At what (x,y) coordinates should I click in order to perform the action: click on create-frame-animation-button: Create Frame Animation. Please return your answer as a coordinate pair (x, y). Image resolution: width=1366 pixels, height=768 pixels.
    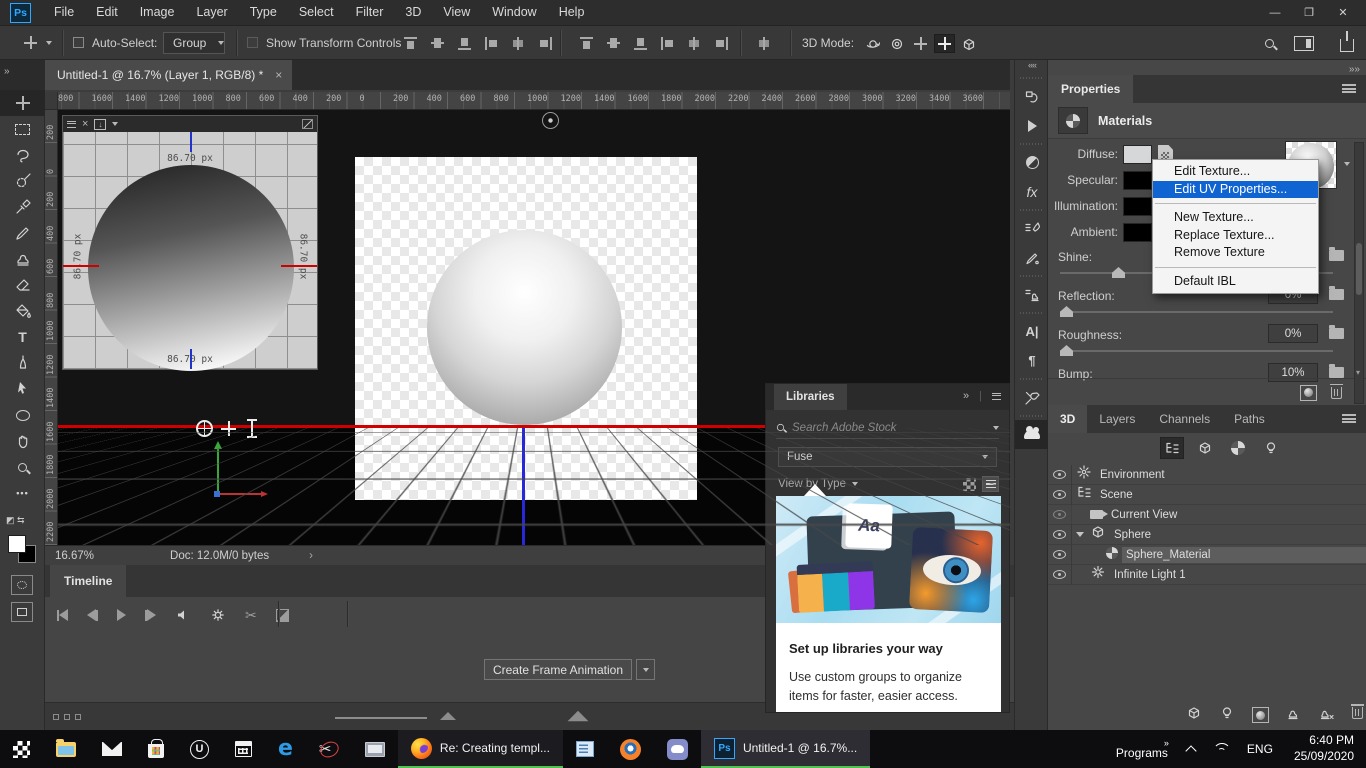
    Looking at the image, I should click on (558, 669).